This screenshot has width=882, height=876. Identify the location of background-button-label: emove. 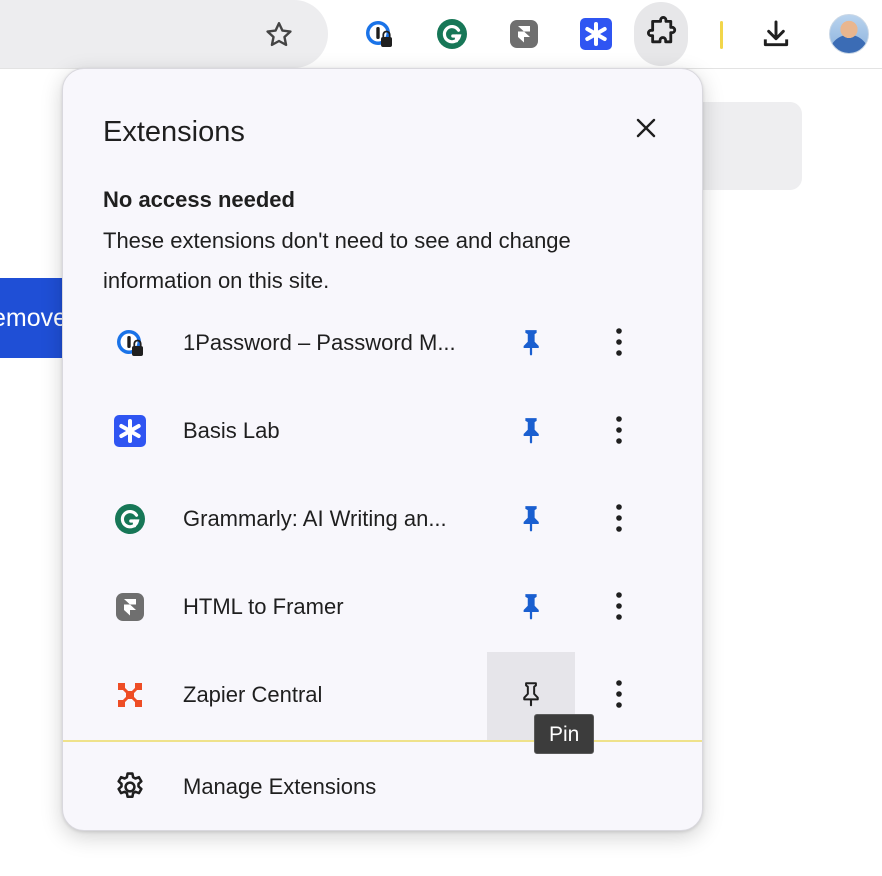
(34, 318).